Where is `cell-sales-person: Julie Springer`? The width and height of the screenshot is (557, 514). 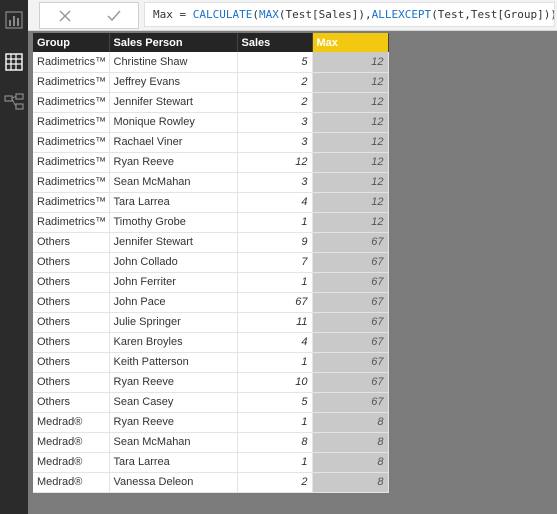
cell-sales-person: Julie Springer is located at coordinates (173, 322).